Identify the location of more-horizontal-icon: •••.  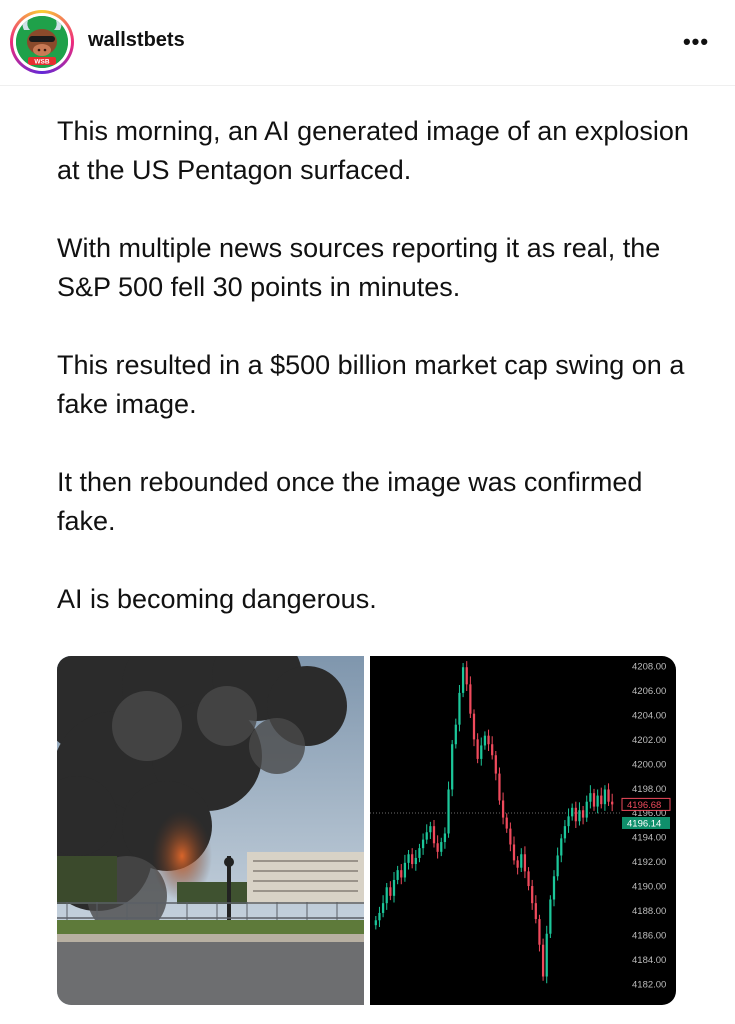
(696, 41).